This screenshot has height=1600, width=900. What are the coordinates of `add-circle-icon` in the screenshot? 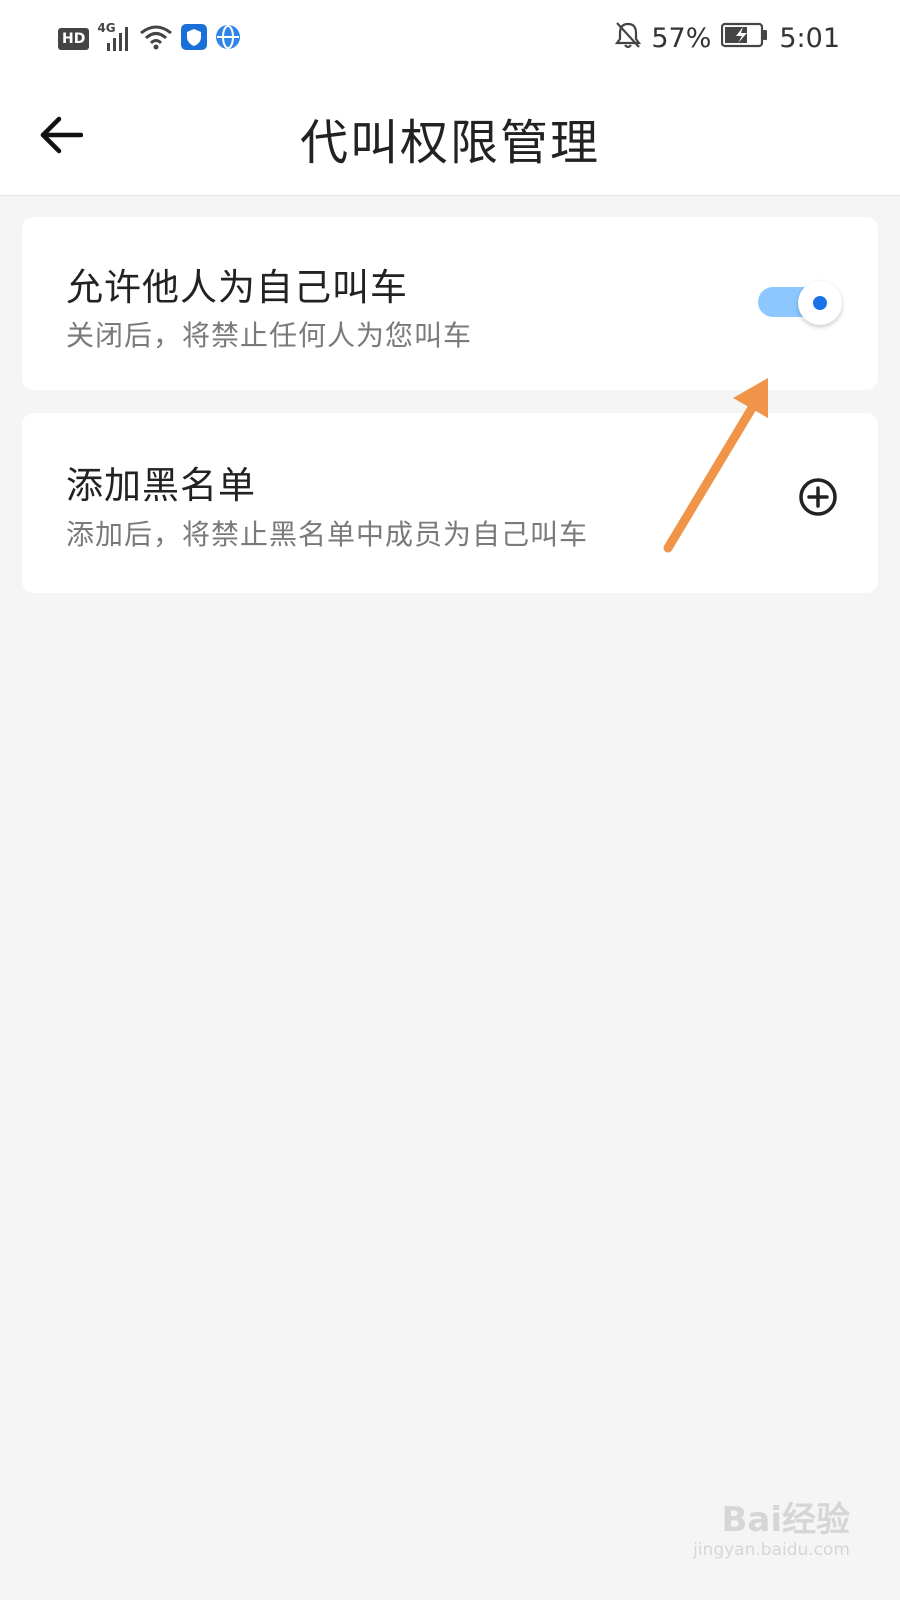 It's located at (818, 497).